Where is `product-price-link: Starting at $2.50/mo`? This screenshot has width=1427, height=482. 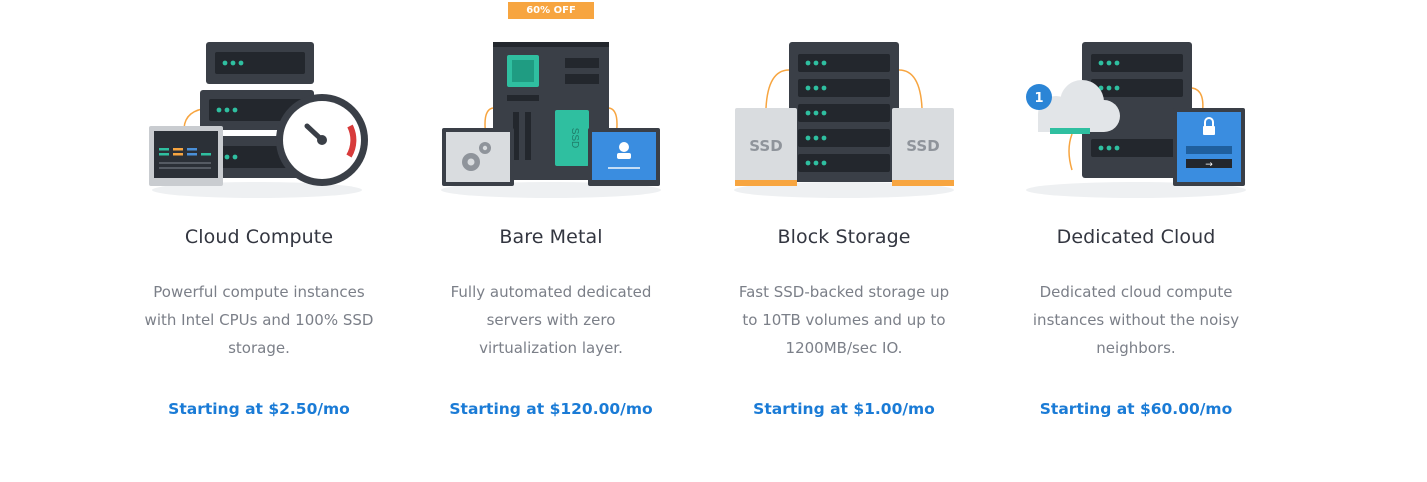 product-price-link: Starting at $2.50/mo is located at coordinates (259, 409).